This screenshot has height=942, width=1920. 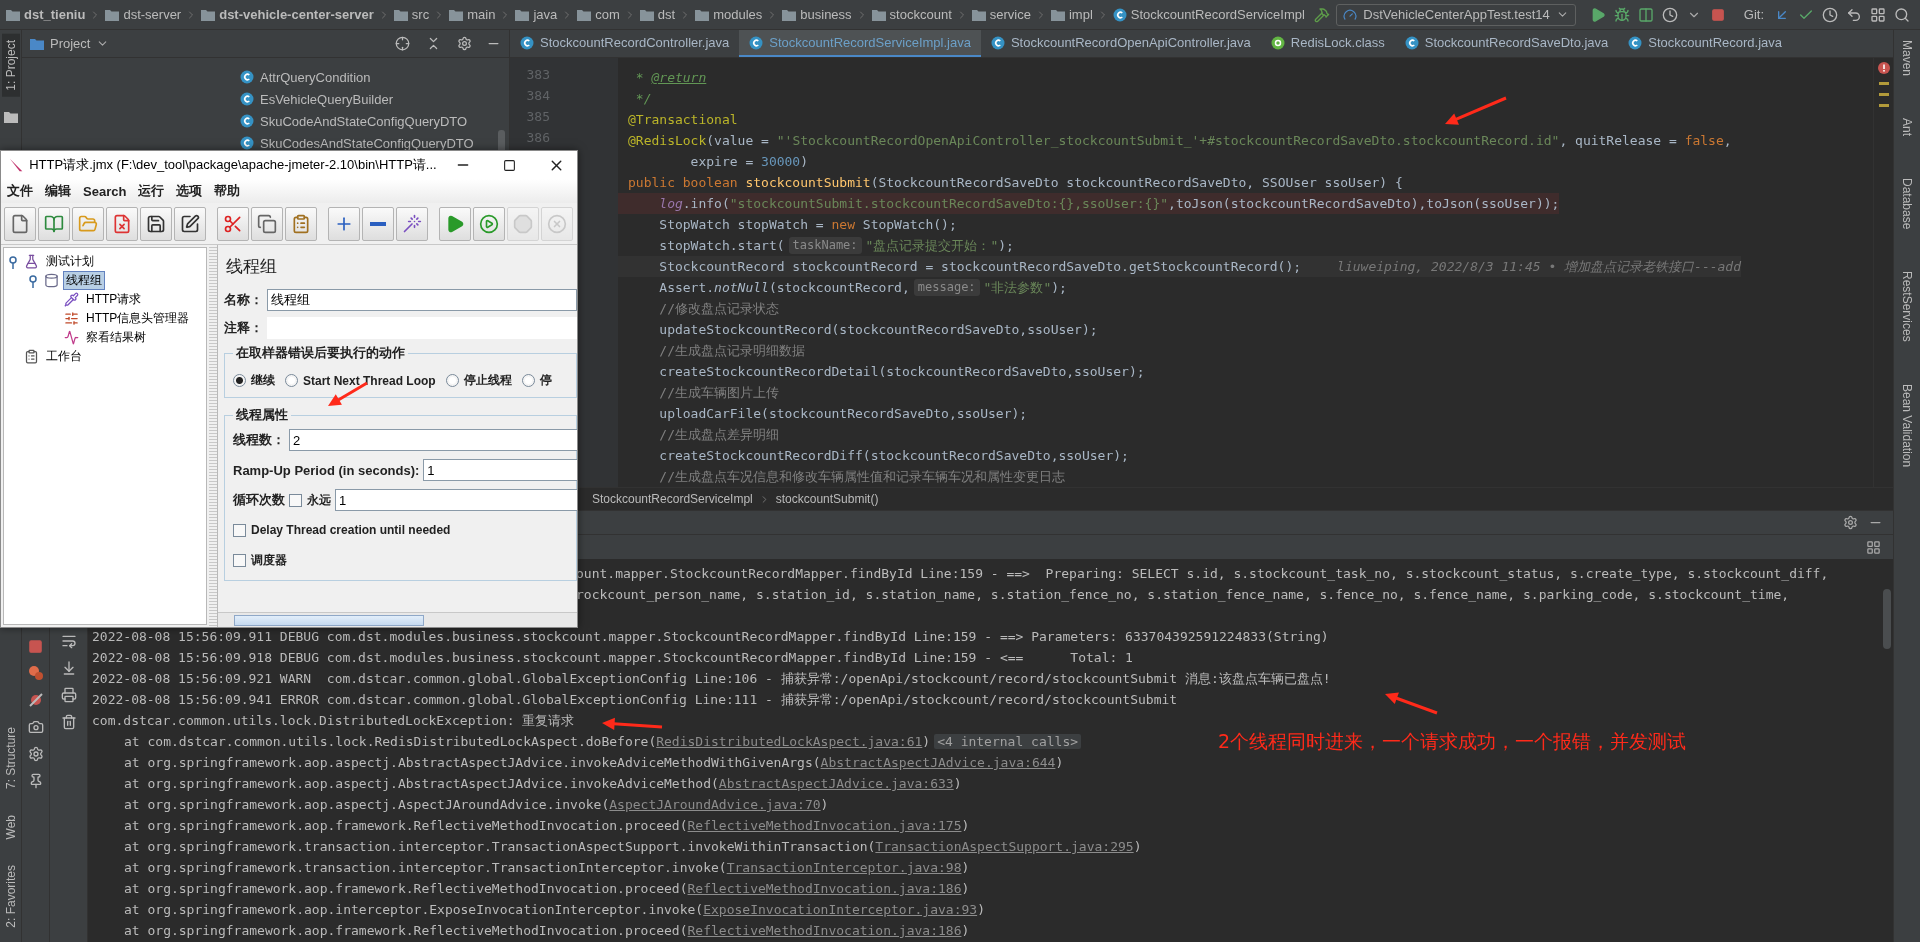 What do you see at coordinates (227, 191) in the screenshot?
I see `menu-item: 帮助` at bounding box center [227, 191].